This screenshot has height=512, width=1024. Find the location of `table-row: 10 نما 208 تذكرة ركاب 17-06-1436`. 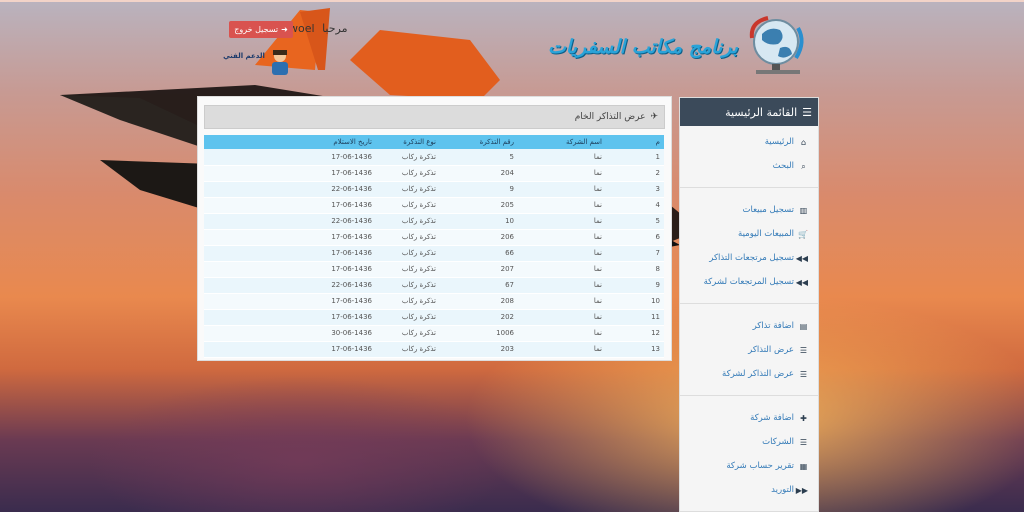

table-row: 10 نما 208 تذكرة ركاب 17-06-1436 is located at coordinates (434, 301).